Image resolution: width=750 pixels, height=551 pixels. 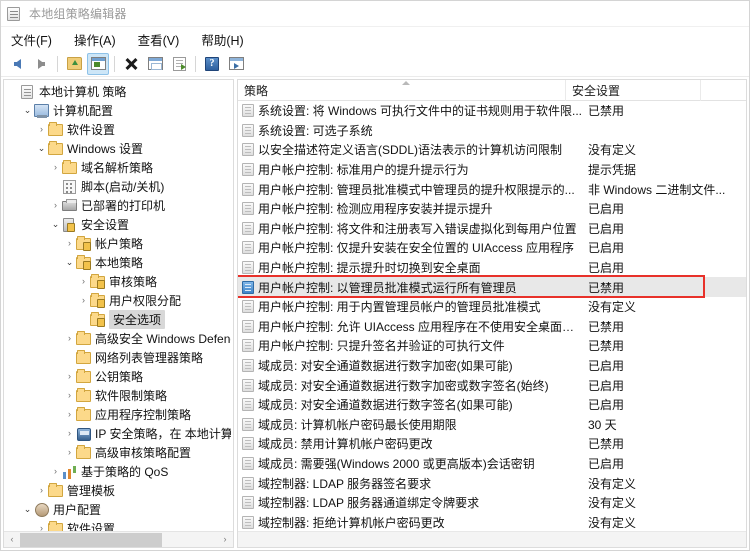 What do you see at coordinates (118, 186) in the screenshot?
I see `tree-item-5: 脚本(启动/关机)` at bounding box center [118, 186].